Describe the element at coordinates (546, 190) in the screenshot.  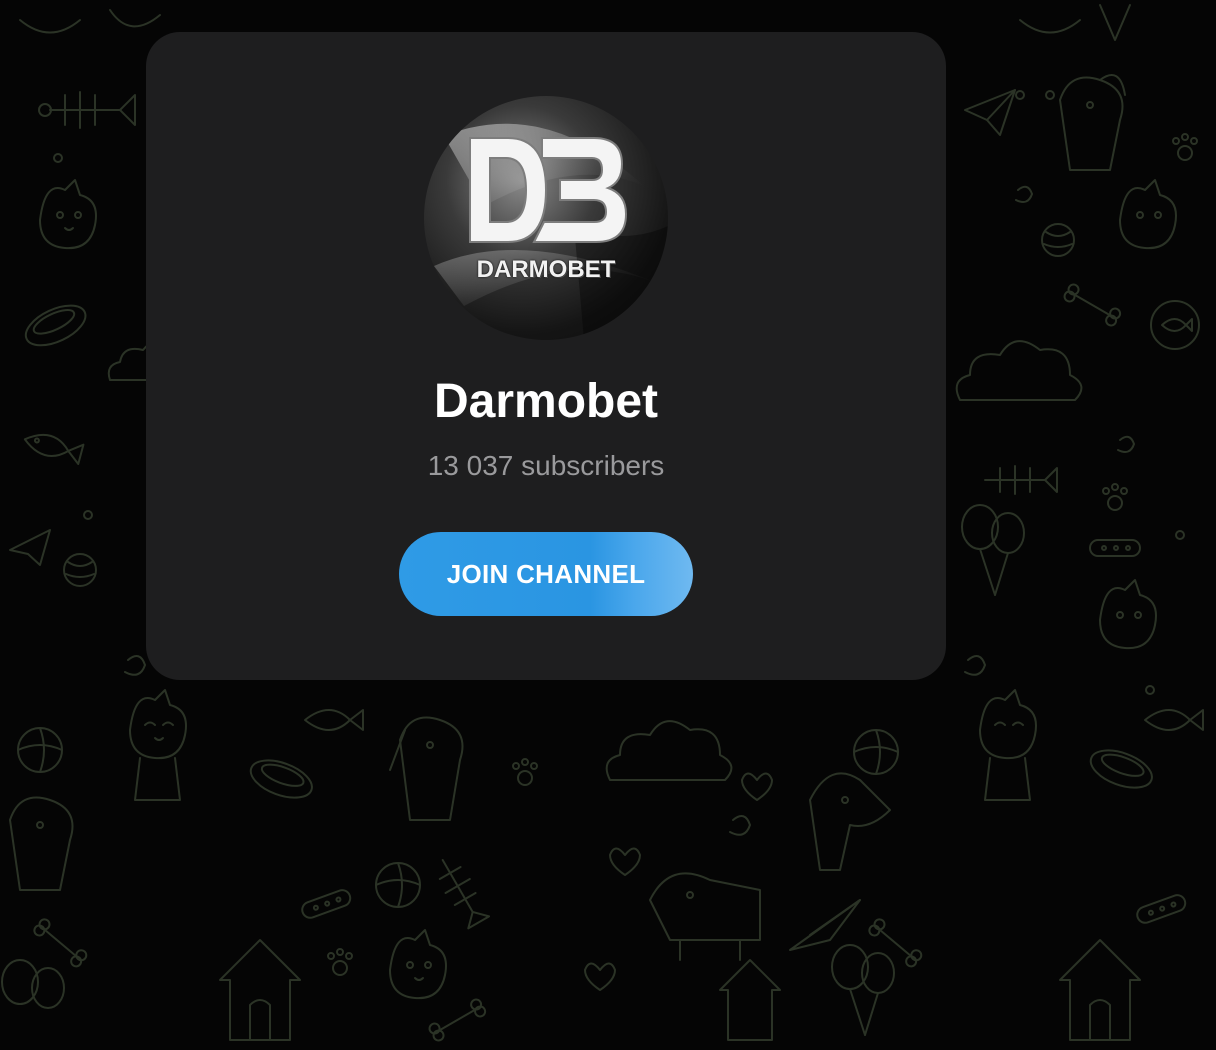
I see `avatar-monogram-art` at that location.